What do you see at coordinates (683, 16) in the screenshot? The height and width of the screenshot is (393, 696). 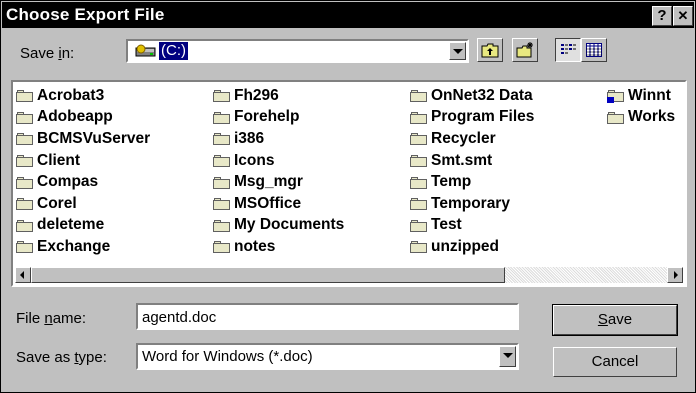 I see `close-button: ✕` at bounding box center [683, 16].